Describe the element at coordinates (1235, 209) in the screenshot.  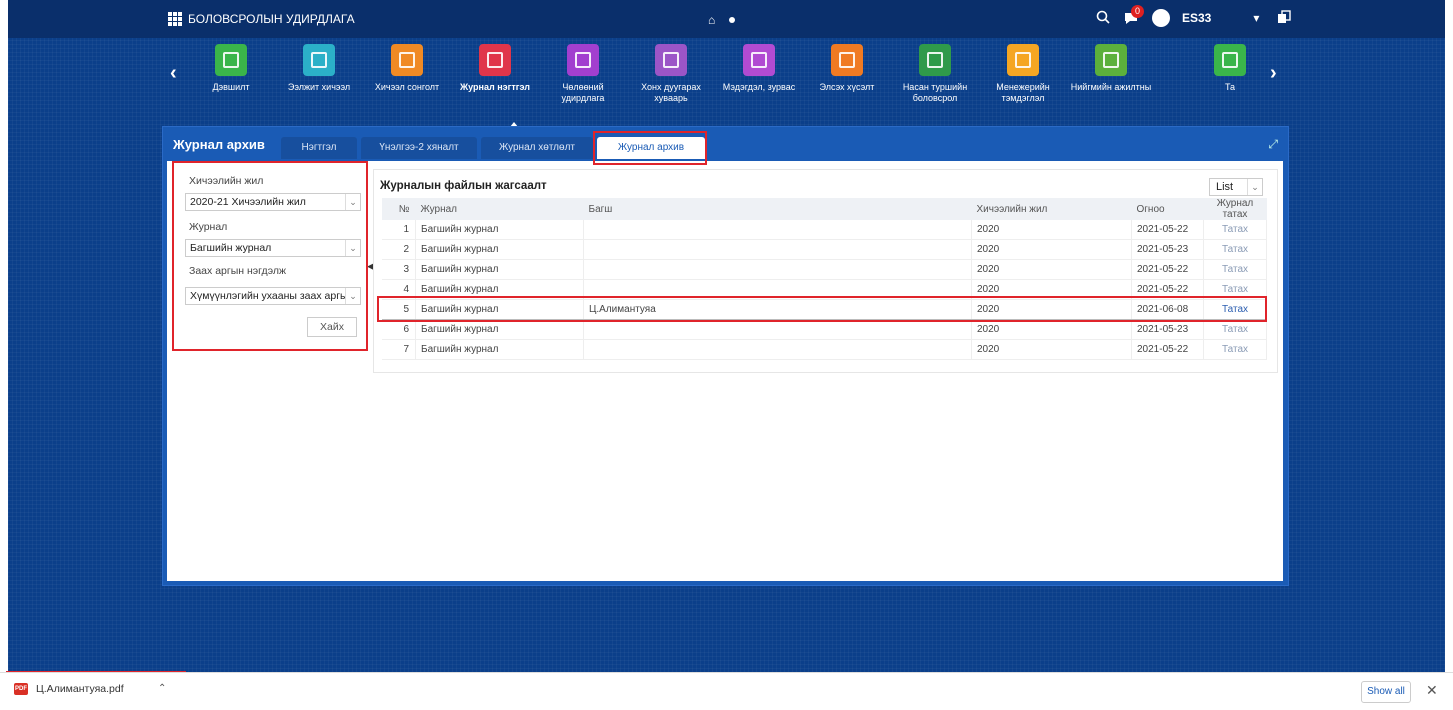
I see `col-download: Журнал татах` at that location.